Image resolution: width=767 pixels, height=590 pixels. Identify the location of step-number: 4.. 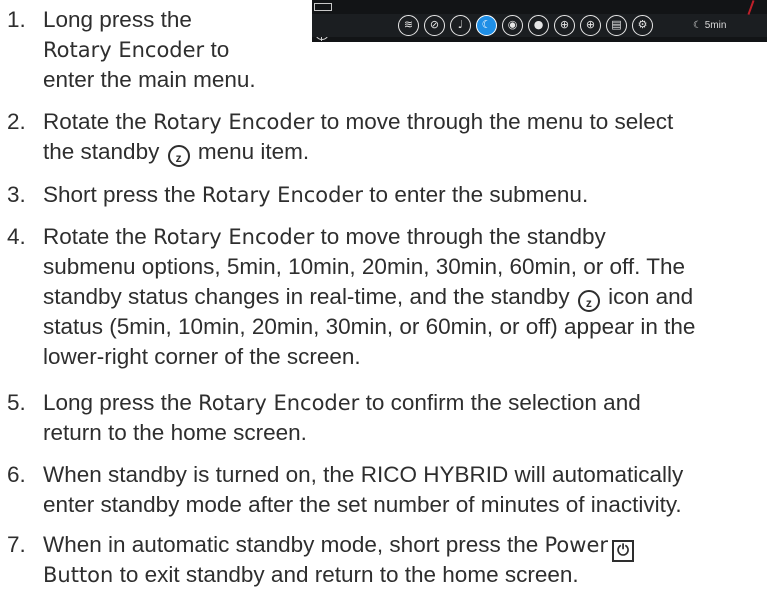
(16, 236).